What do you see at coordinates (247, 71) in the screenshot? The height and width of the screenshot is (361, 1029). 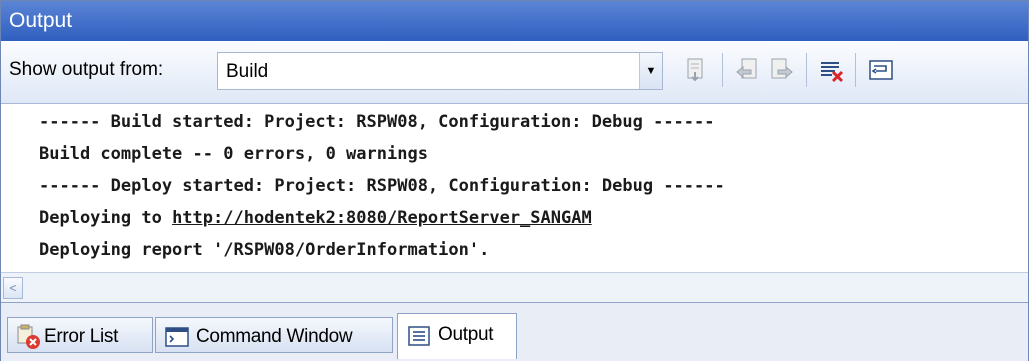 I see `output-source-value: Build` at bounding box center [247, 71].